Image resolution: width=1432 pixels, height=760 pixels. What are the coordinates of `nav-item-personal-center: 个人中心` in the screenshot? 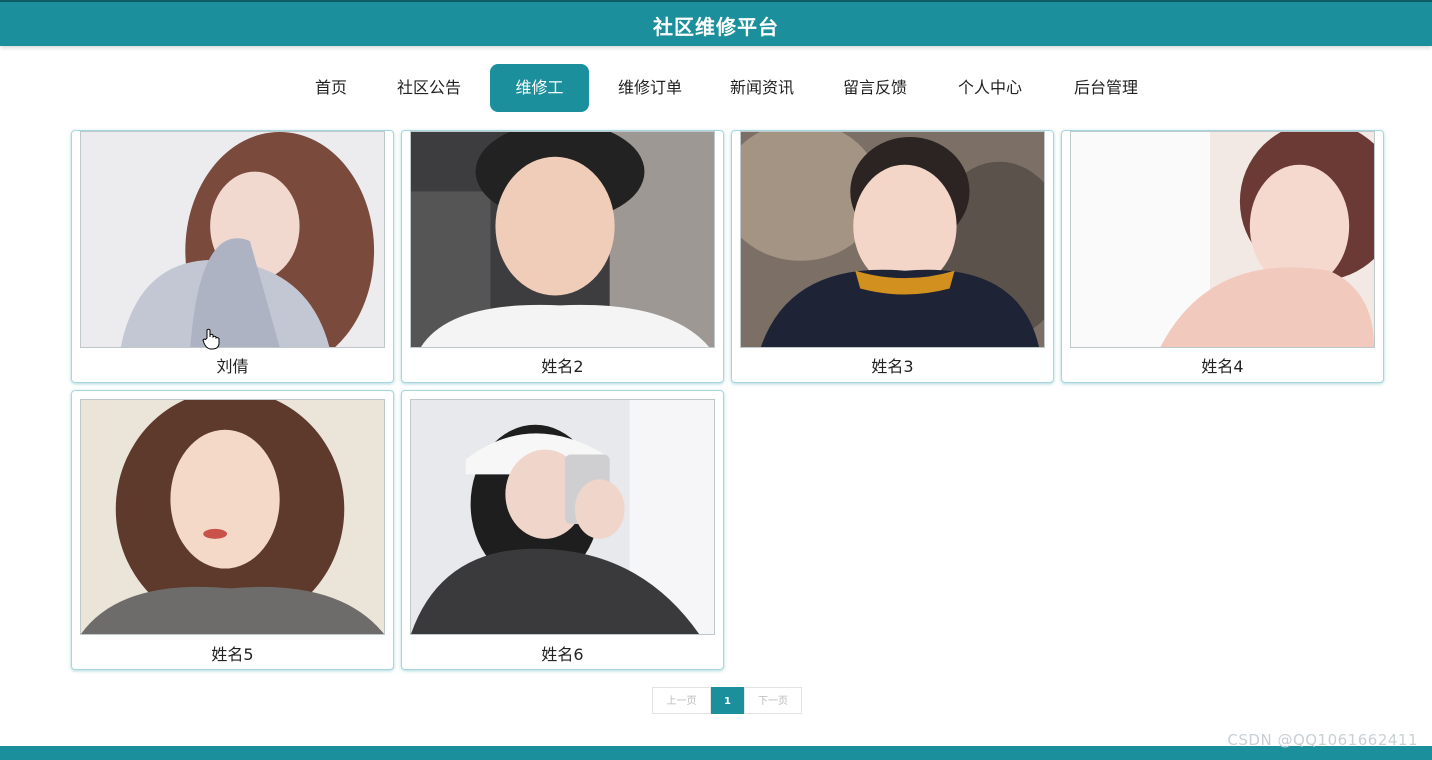 It's located at (990, 88).